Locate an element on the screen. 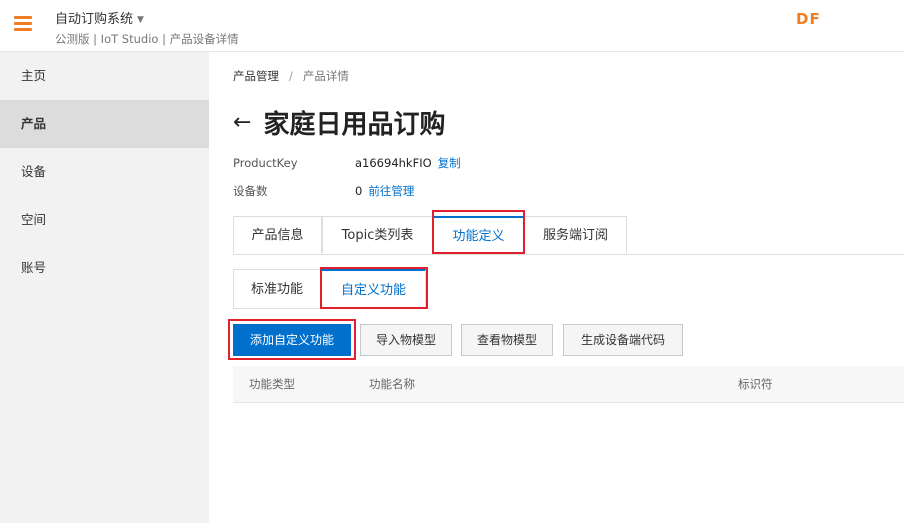  top-bar: 自动订购系统 ▼ 公测版 | IoT Studio | 产品设备详情 DF is located at coordinates (452, 26).